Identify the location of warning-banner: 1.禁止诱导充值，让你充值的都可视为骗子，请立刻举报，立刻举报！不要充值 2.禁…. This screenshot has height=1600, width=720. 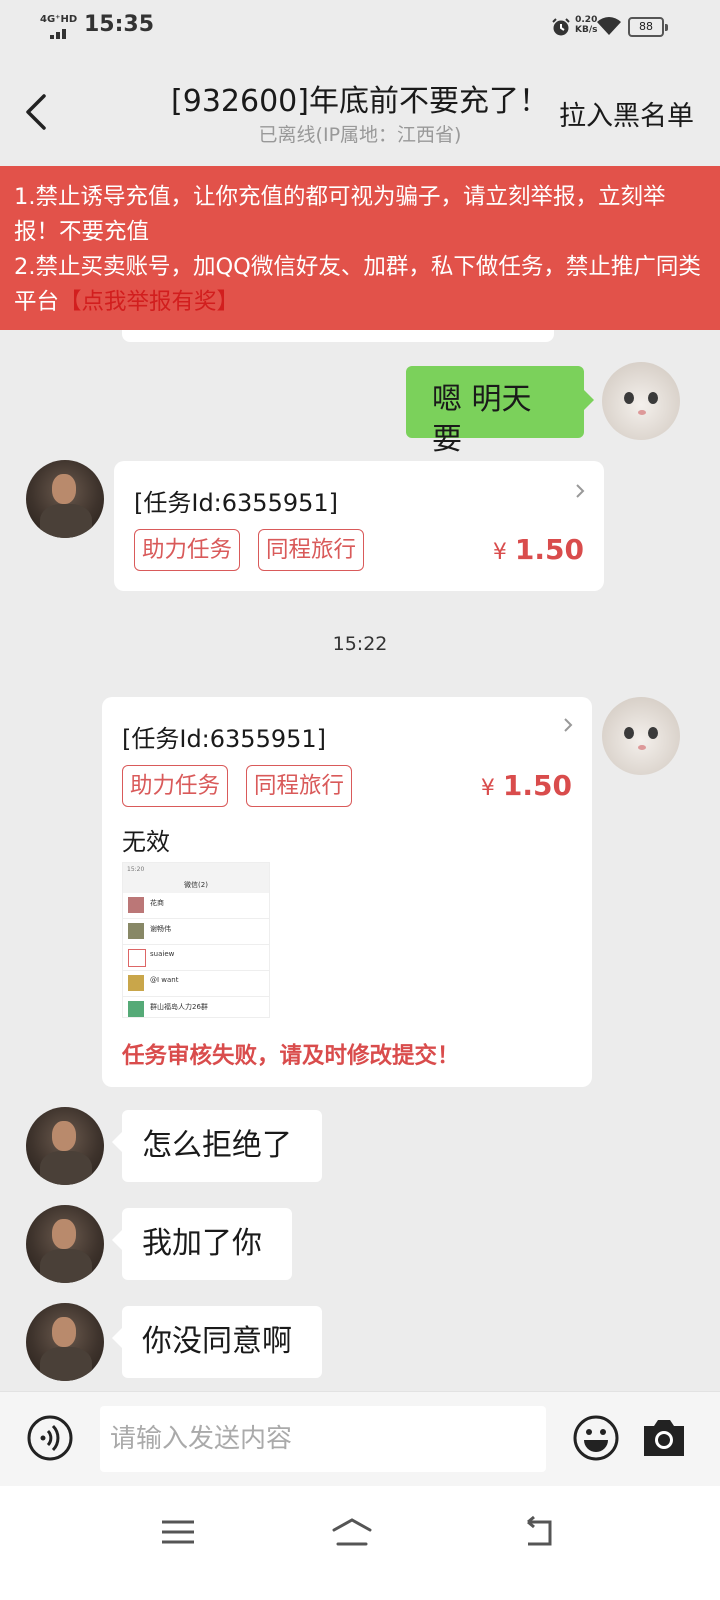
(360, 248).